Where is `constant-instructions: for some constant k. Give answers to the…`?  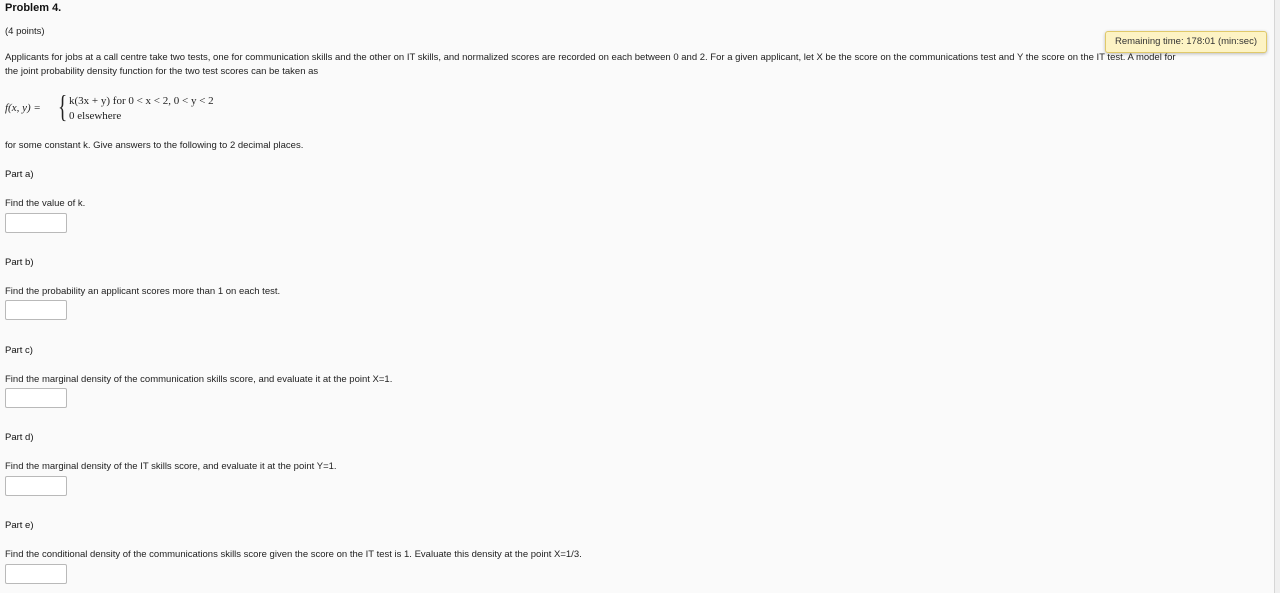 constant-instructions: for some constant k. Give answers to the… is located at coordinates (154, 145).